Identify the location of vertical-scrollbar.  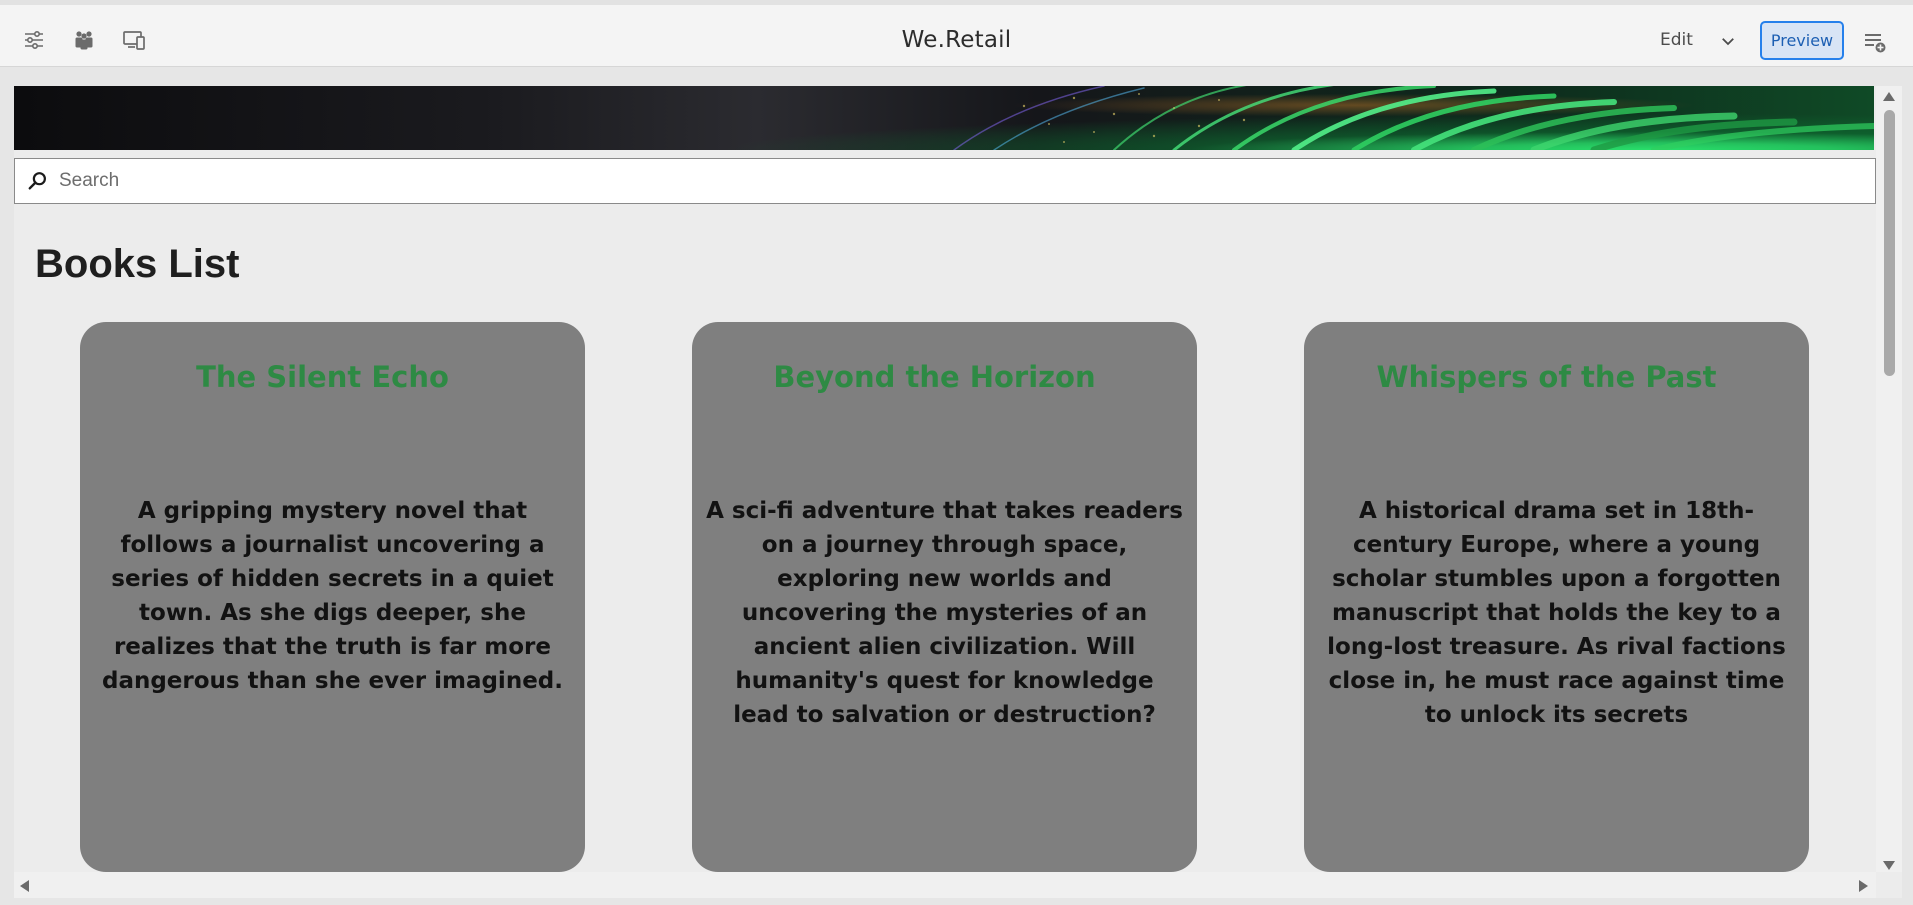
(1889, 479).